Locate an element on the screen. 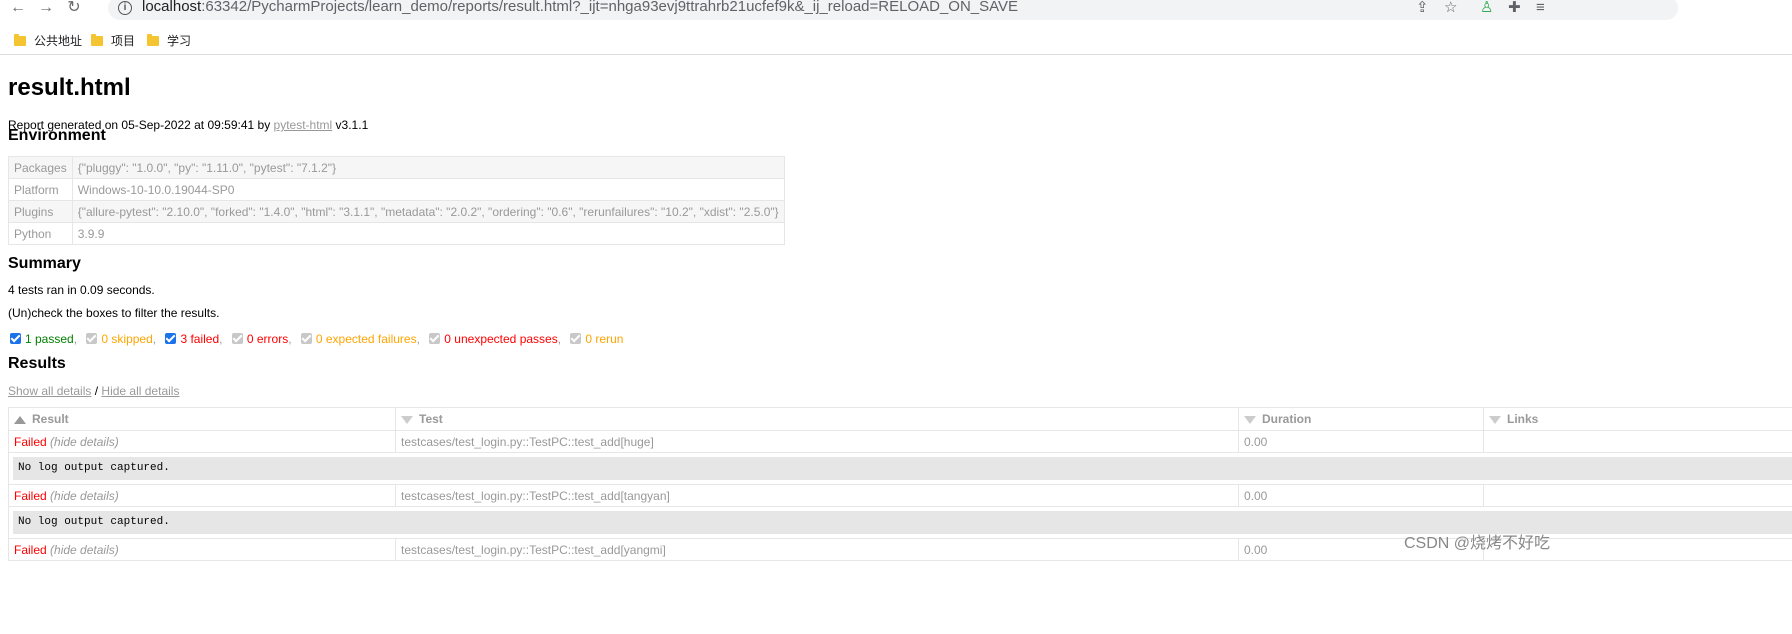 This screenshot has height=634, width=1792. show-all-details-link: Show all details is located at coordinates (49, 391).